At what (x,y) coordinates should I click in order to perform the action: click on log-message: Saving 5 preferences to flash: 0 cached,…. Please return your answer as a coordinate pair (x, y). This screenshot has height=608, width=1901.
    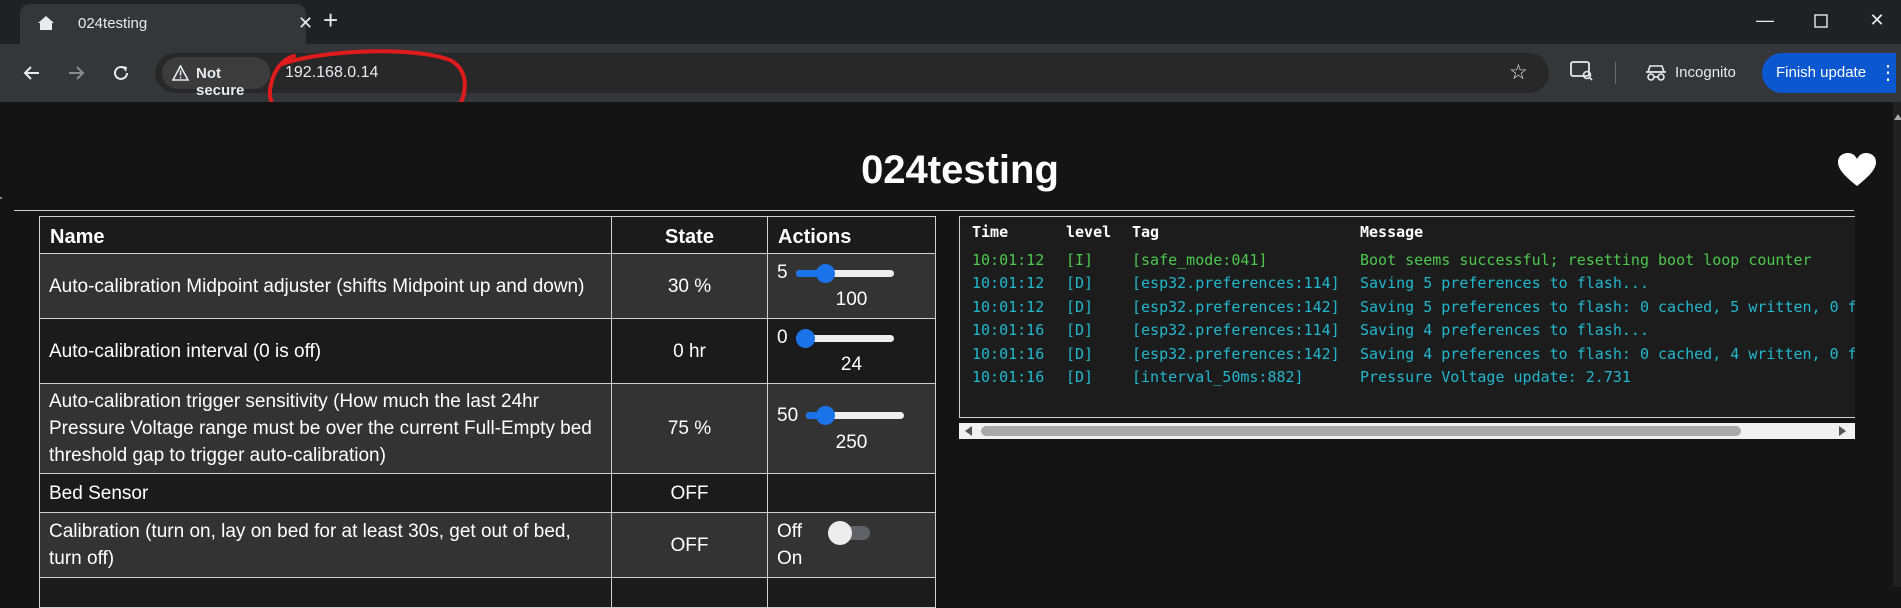
    Looking at the image, I should click on (1607, 306).